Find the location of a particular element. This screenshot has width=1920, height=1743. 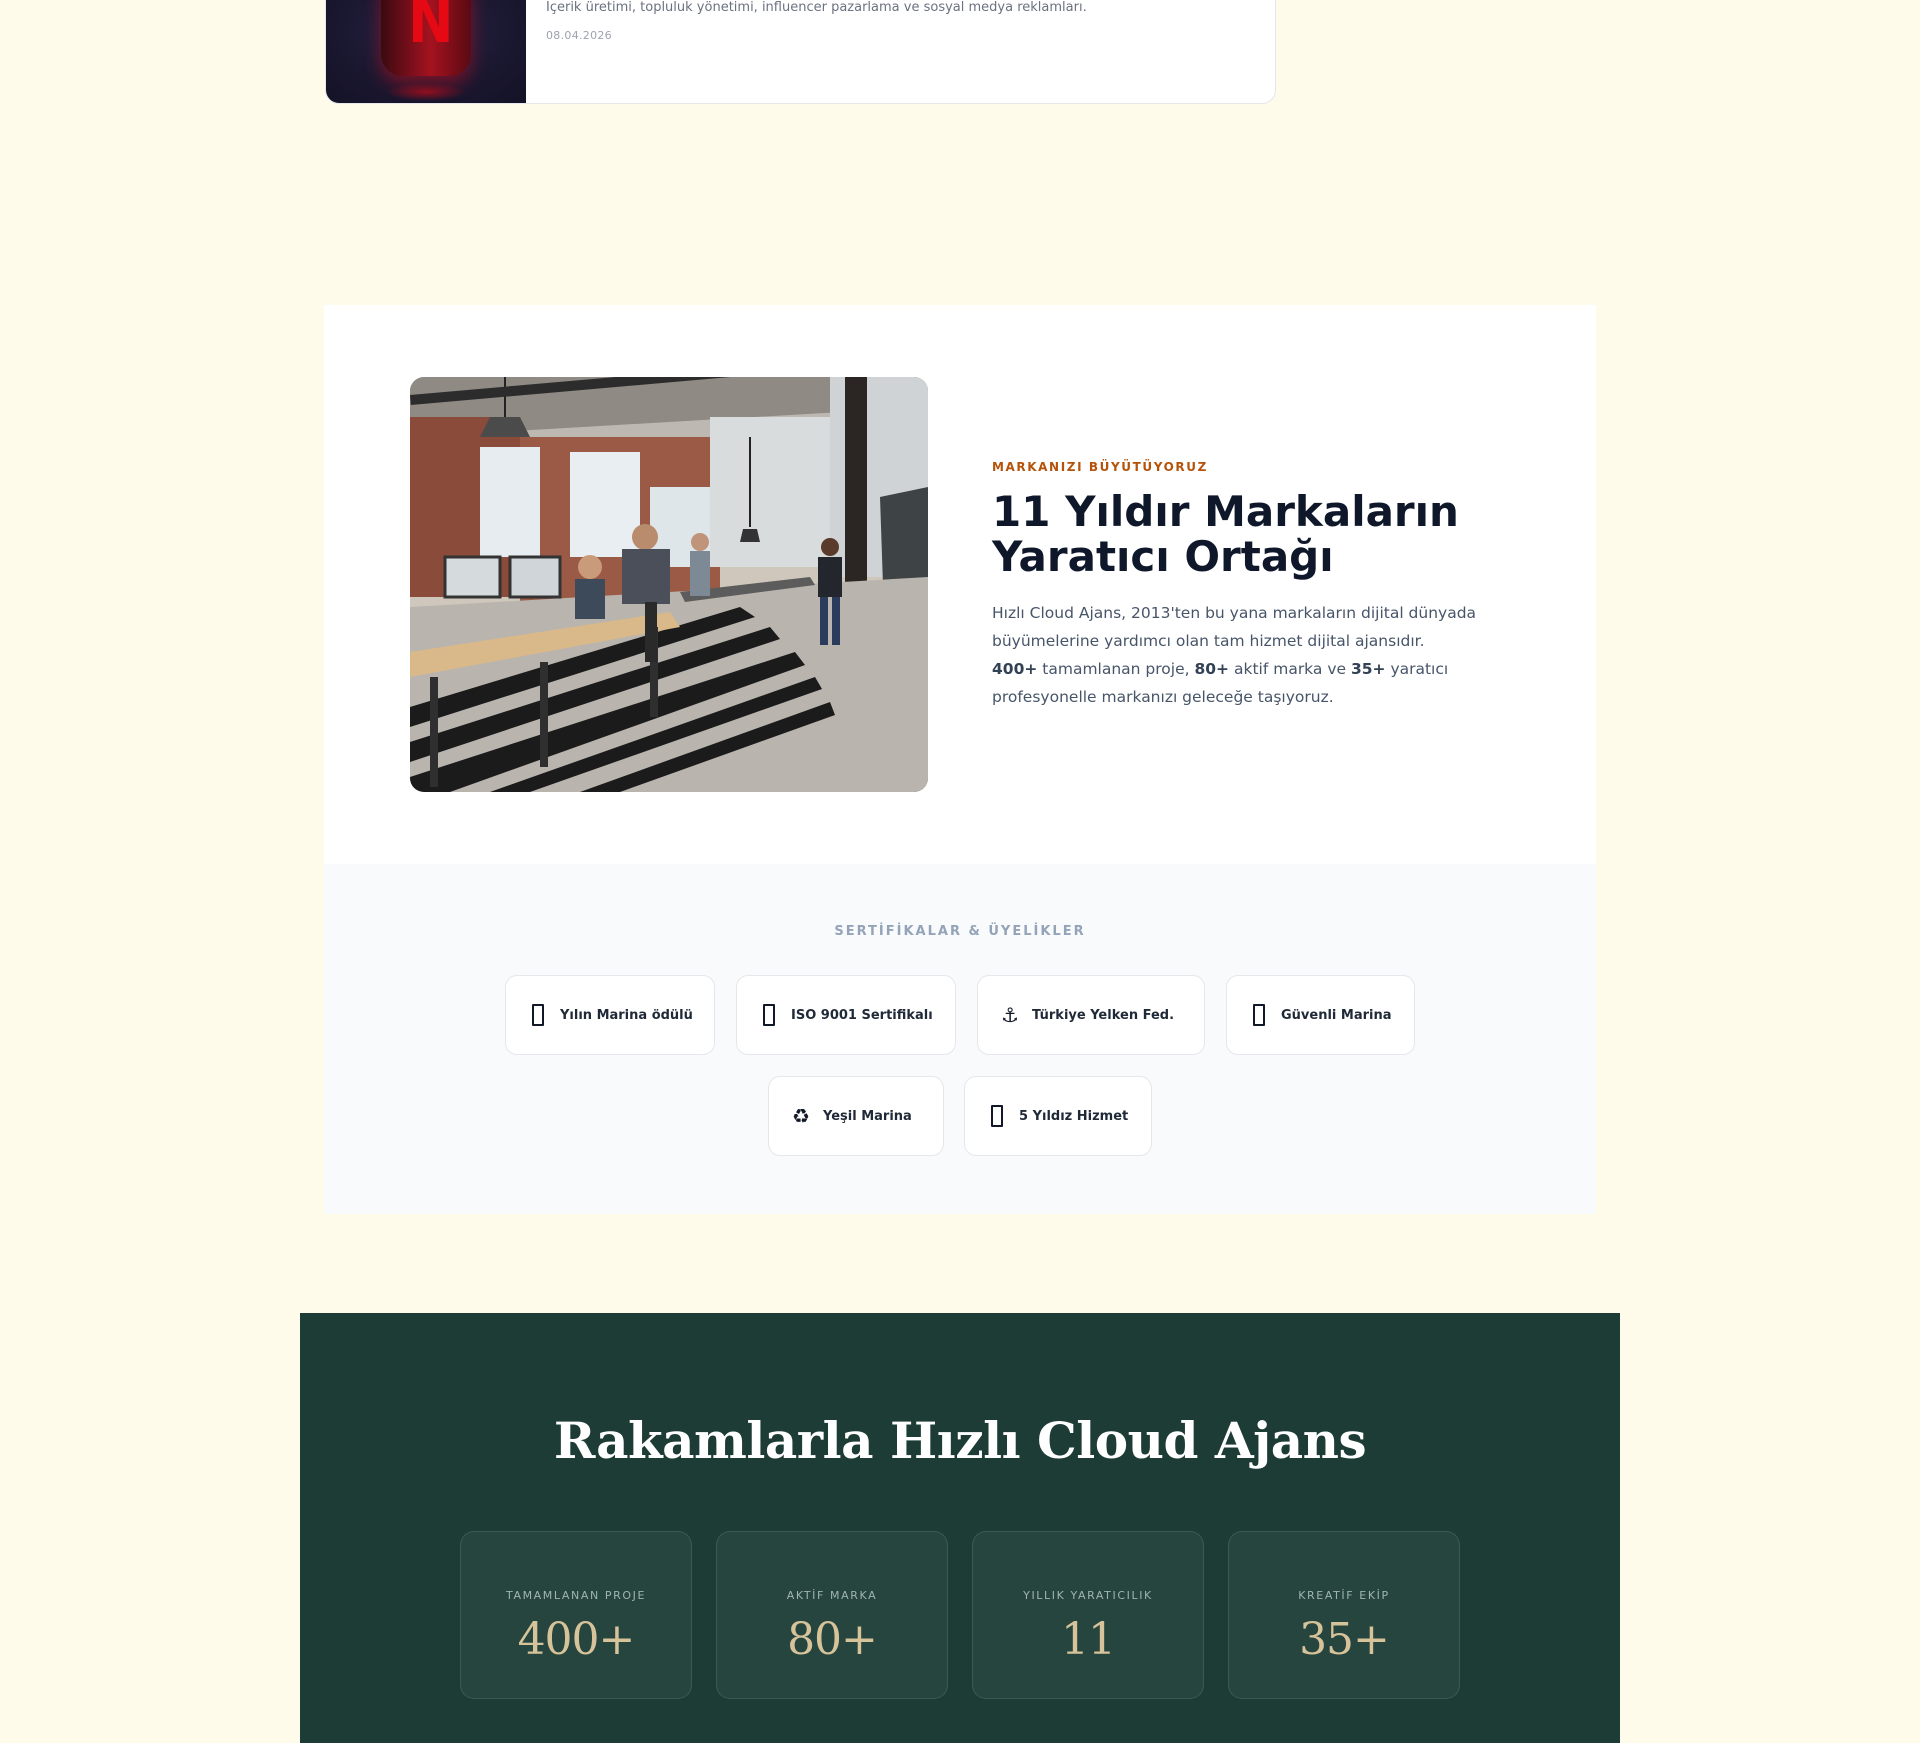

stat-projects-inline: 400+ is located at coordinates (1015, 669).